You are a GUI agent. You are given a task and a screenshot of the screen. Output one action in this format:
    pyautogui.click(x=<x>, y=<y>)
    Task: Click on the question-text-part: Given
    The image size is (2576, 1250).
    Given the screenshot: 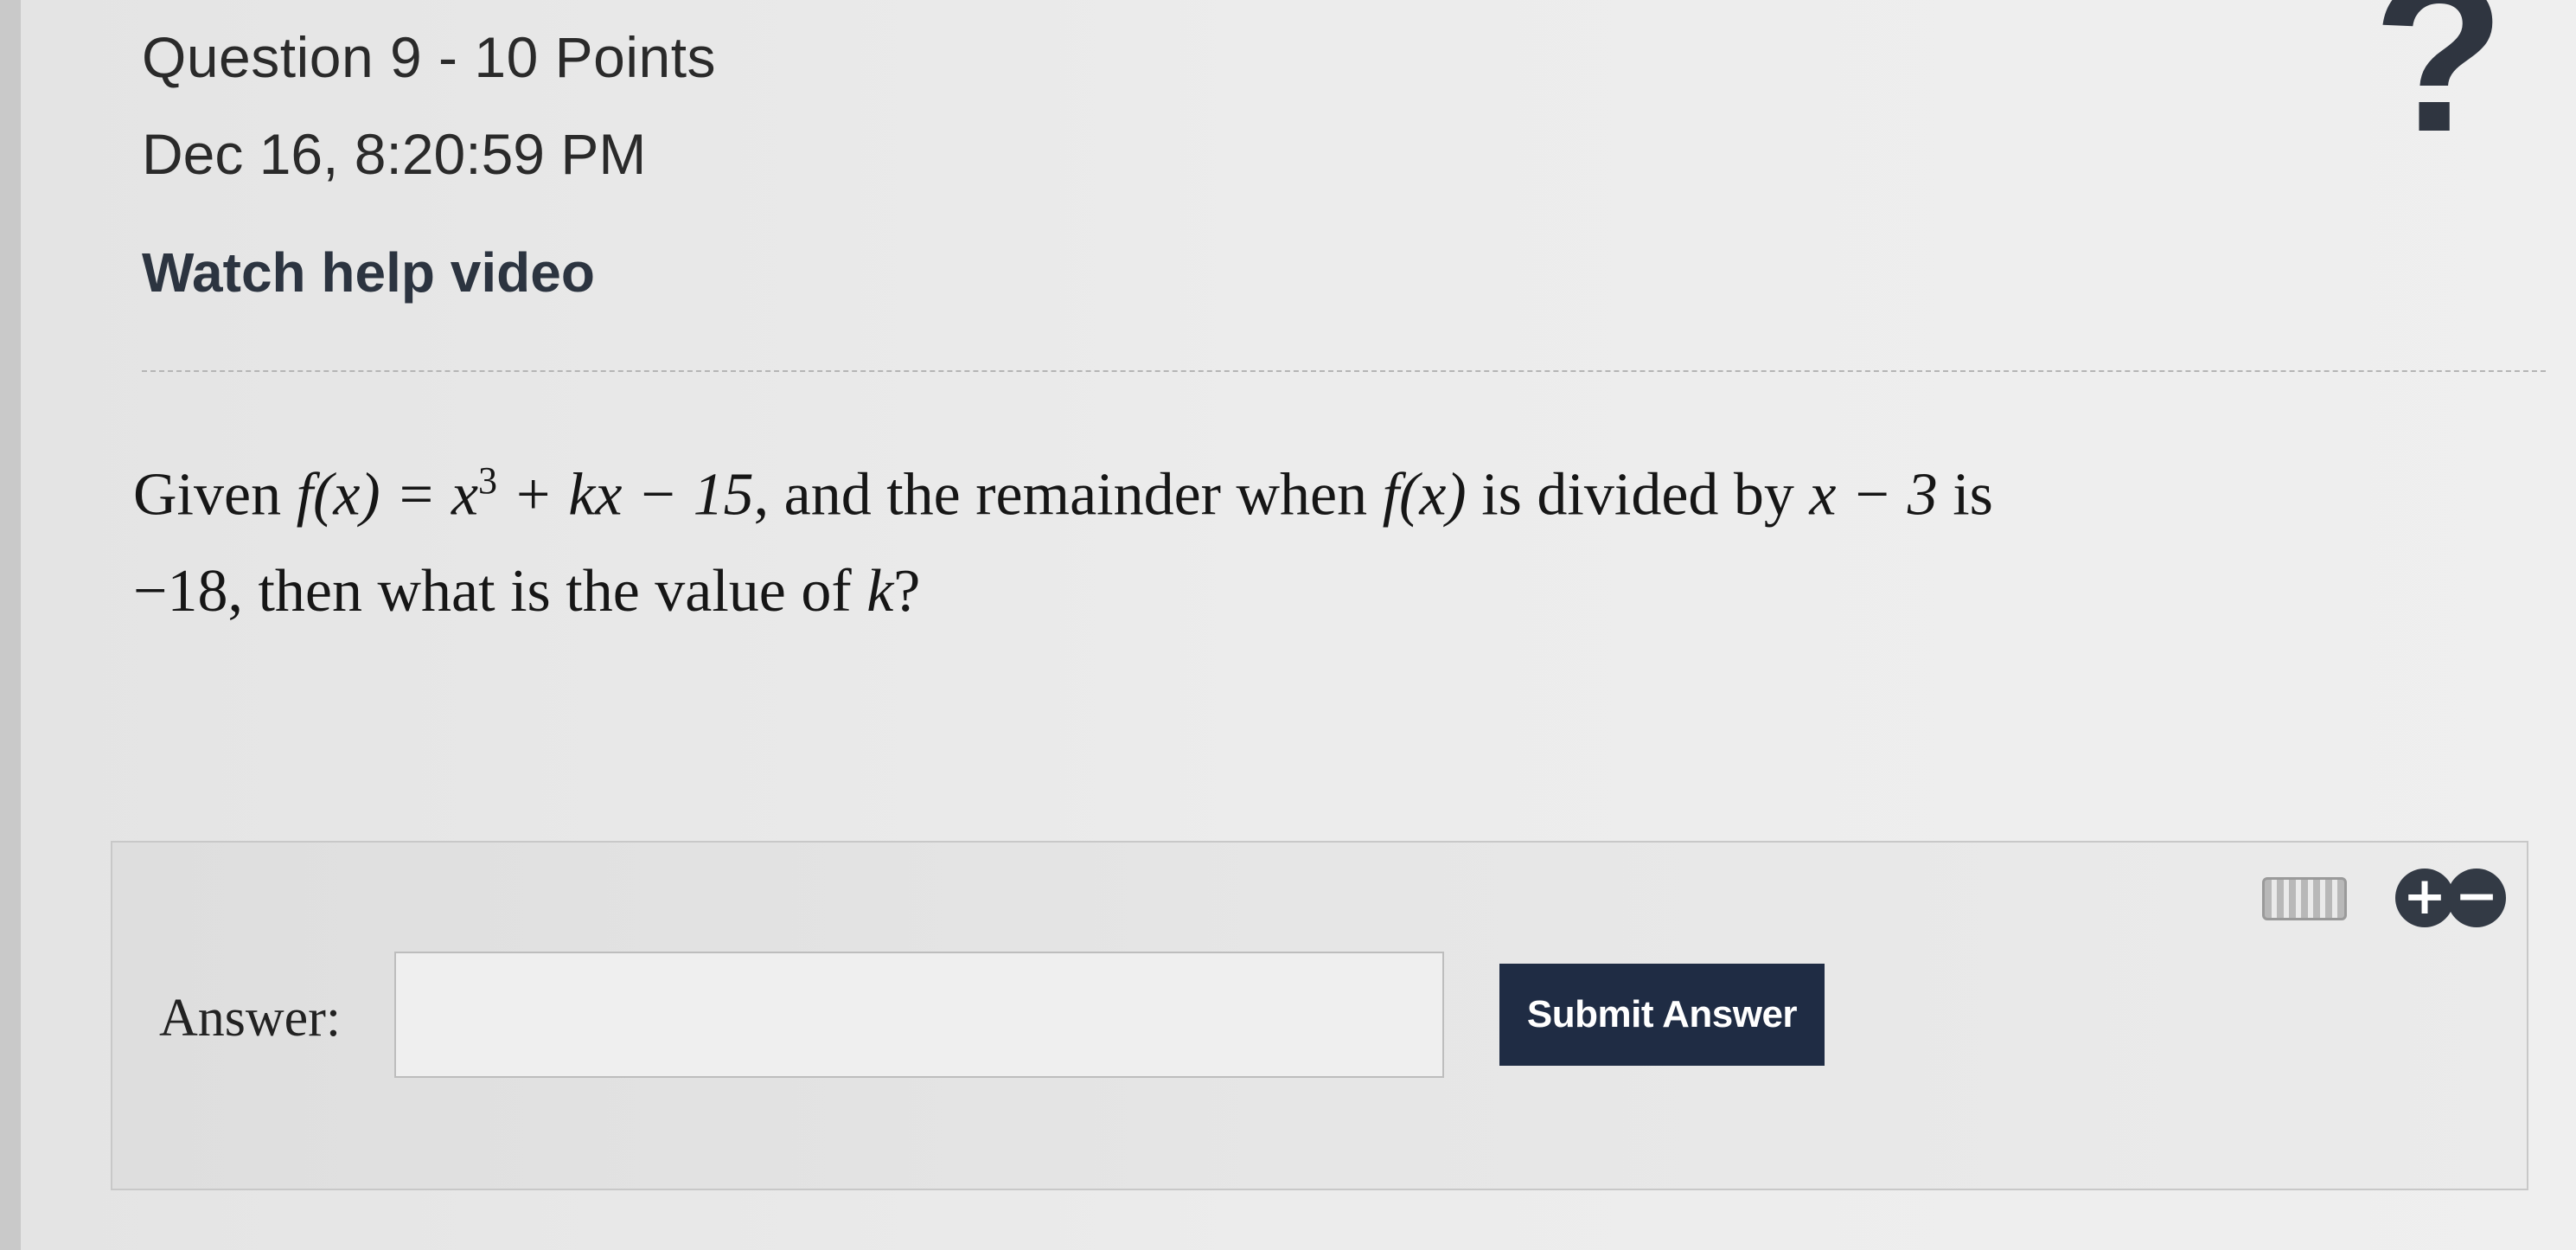 What is the action you would take?
    pyautogui.click(x=215, y=495)
    